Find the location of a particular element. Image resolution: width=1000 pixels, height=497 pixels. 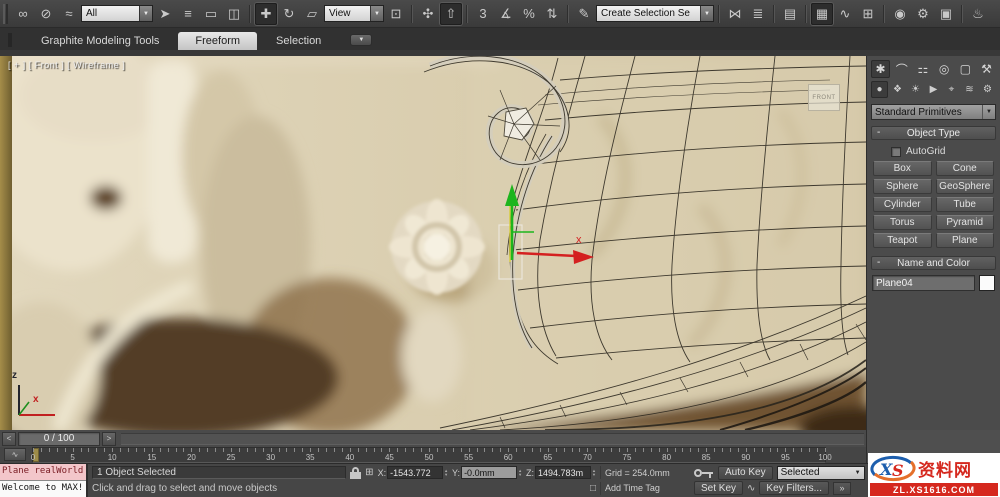

viewport-label: [ + ] [ Front ] [ Wireframe ] is located at coordinates (66, 65).